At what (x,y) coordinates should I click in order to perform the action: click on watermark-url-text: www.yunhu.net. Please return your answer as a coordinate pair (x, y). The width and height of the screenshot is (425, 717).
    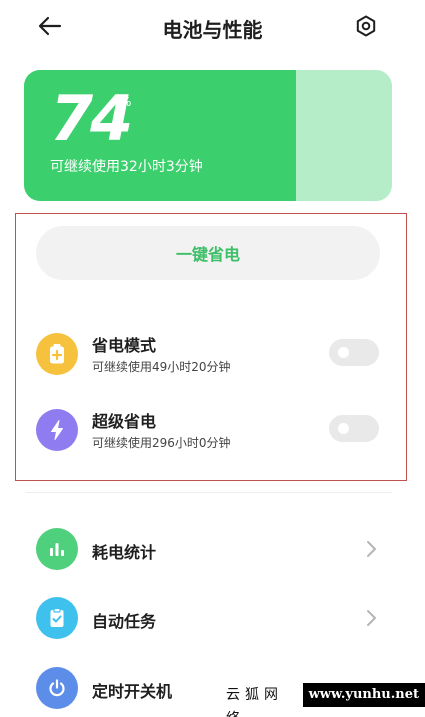
    Looking at the image, I should click on (363, 695).